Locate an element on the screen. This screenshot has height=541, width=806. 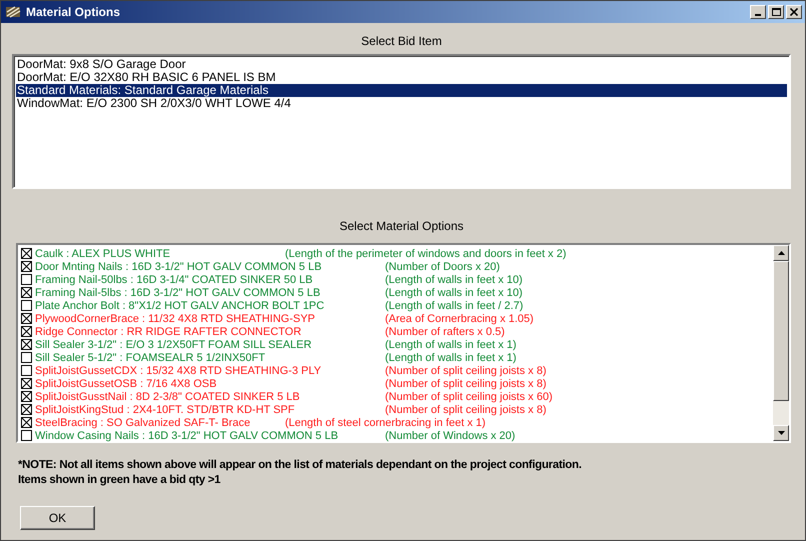
app-icon is located at coordinates (13, 12).